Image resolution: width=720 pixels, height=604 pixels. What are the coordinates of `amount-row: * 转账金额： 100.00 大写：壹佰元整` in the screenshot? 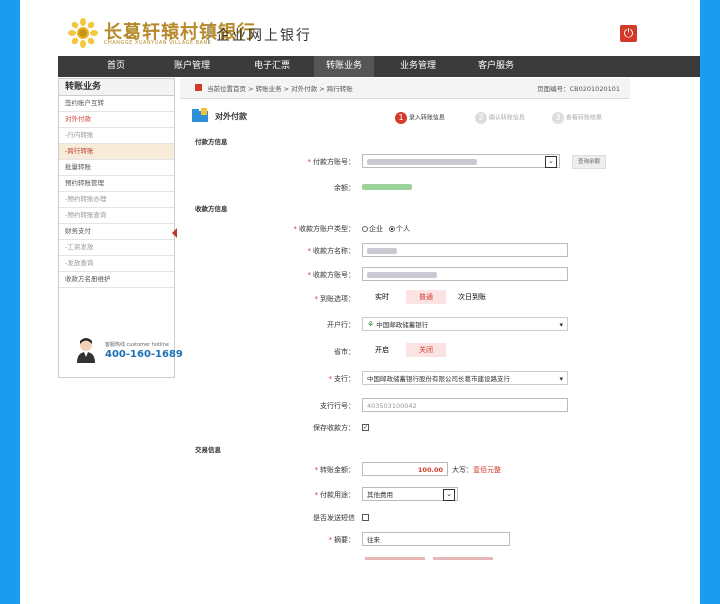 It's located at (405, 469).